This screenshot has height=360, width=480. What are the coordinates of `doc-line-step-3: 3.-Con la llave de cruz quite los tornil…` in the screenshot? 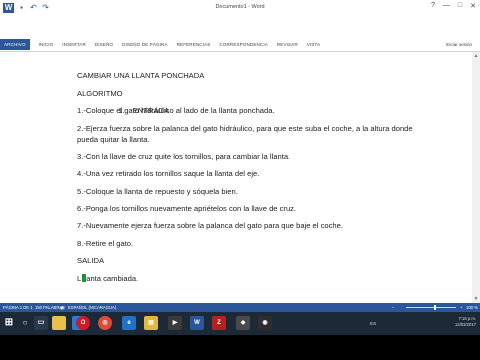 It's located at (184, 156).